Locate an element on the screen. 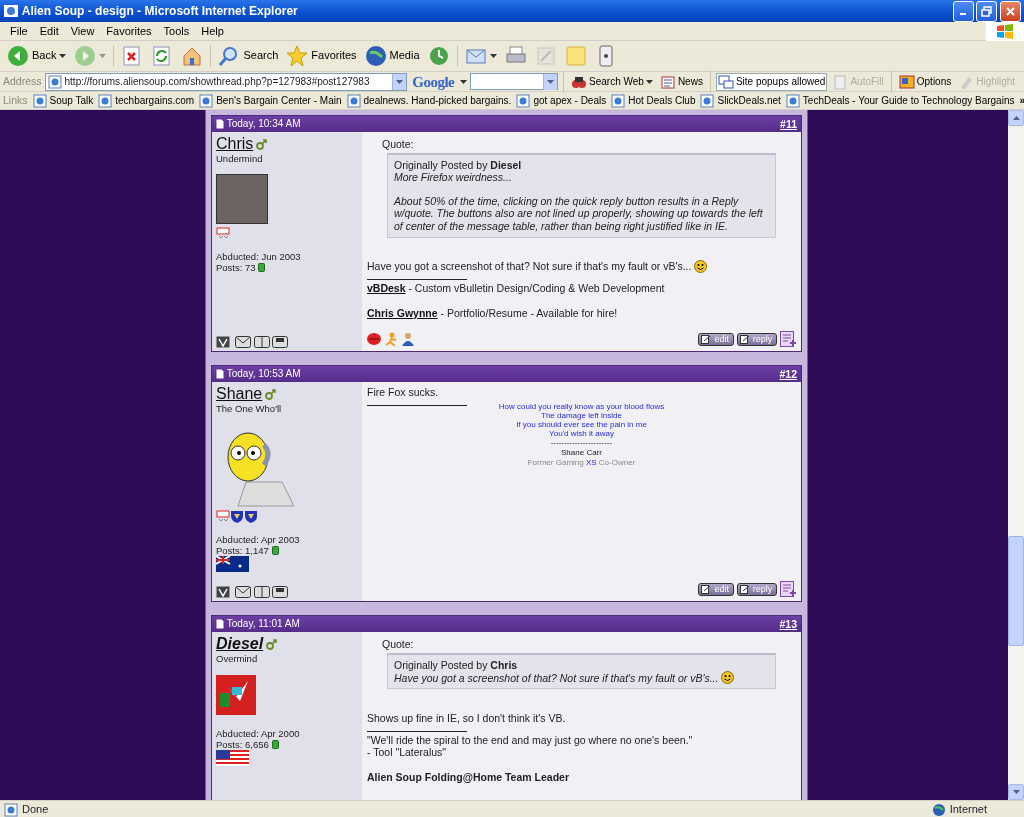 The height and width of the screenshot is (817, 1024). running-figure-icon is located at coordinates (390, 339).